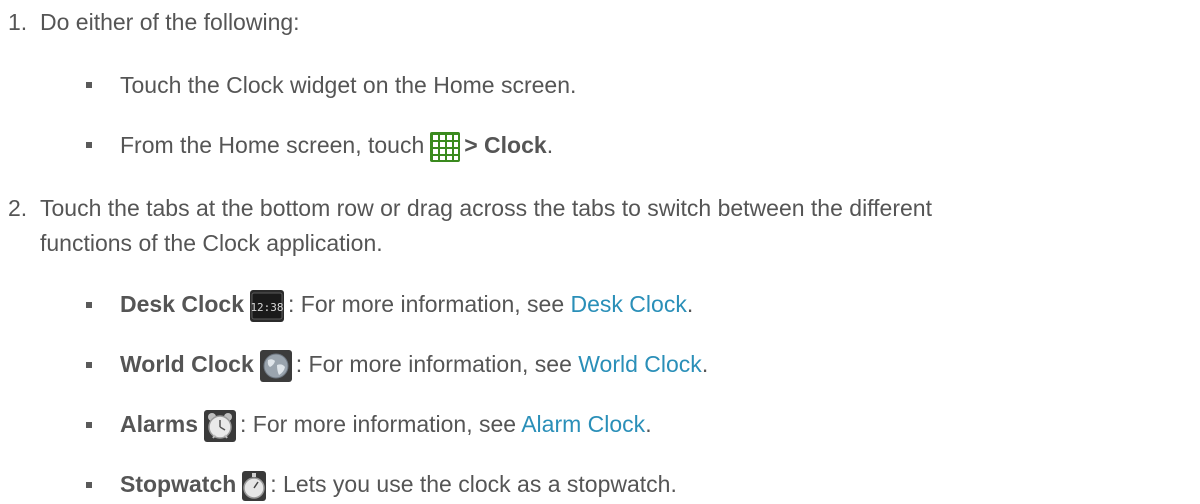 The height and width of the screenshot is (504, 1200). I want to click on link-desk-clock: Desk Clock, so click(629, 304).